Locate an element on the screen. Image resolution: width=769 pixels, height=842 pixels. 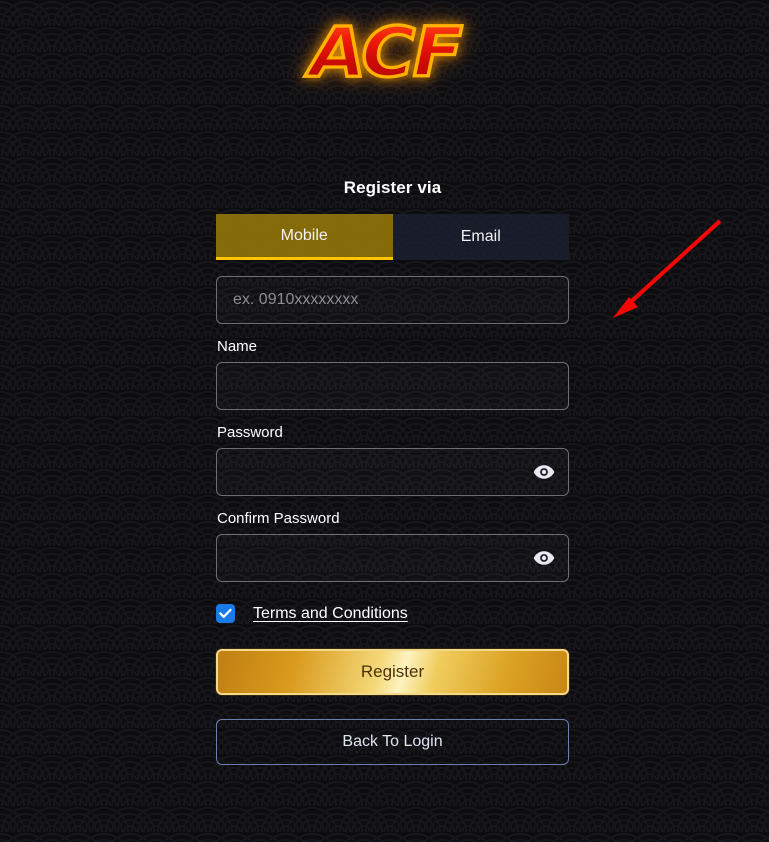
password-input-shell is located at coordinates (392, 472).